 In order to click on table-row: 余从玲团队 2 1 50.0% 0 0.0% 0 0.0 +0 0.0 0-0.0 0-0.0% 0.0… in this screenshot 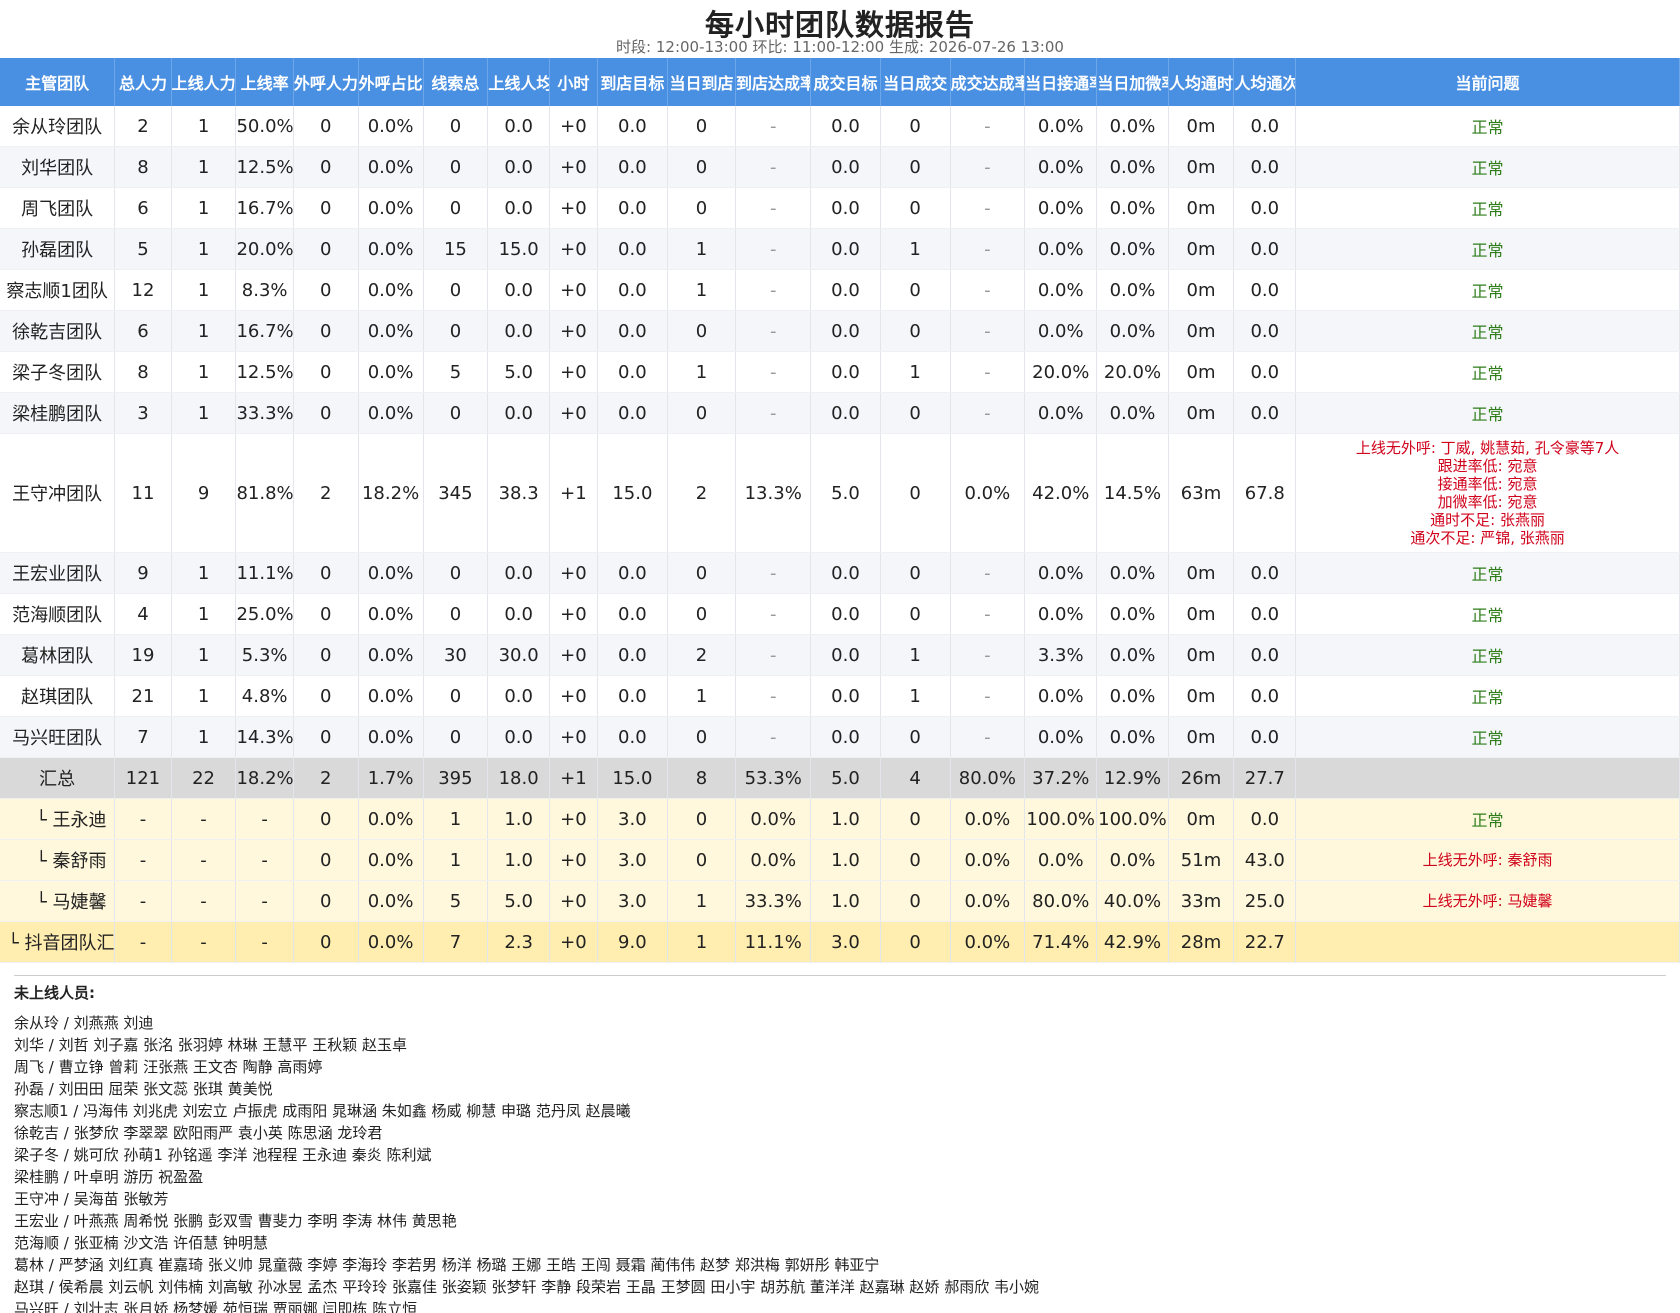, I will do `click(840, 126)`.